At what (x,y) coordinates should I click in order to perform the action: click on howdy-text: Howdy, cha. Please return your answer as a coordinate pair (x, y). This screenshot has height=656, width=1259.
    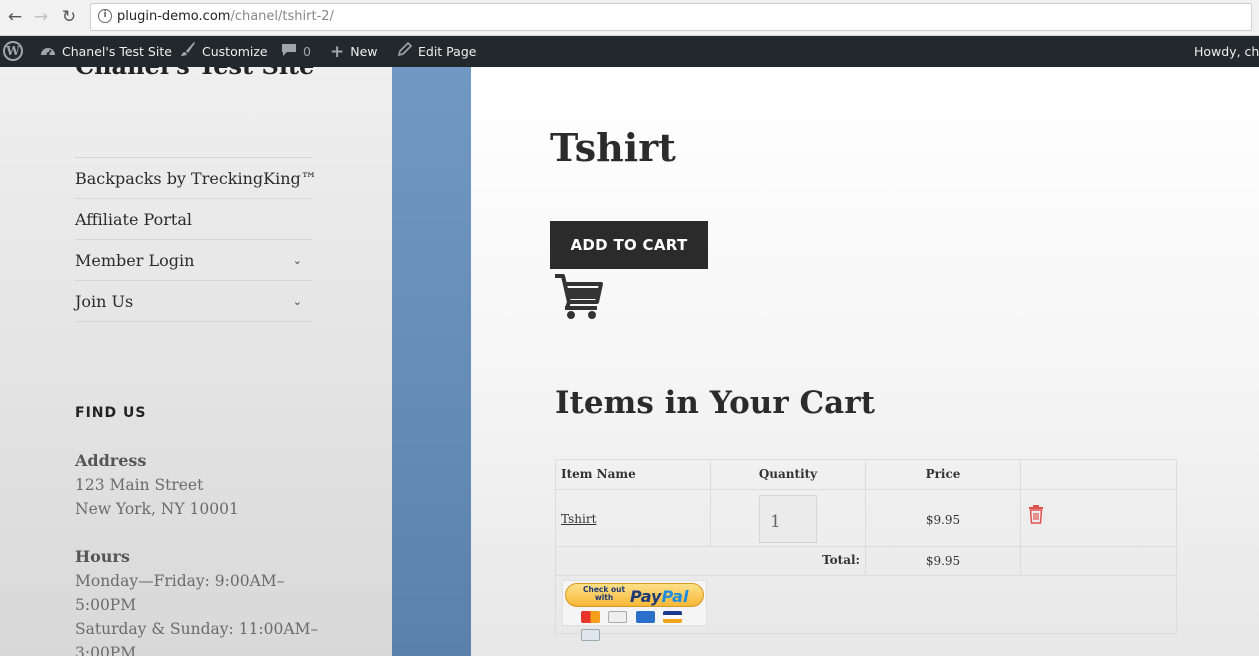
    Looking at the image, I should click on (1226, 51).